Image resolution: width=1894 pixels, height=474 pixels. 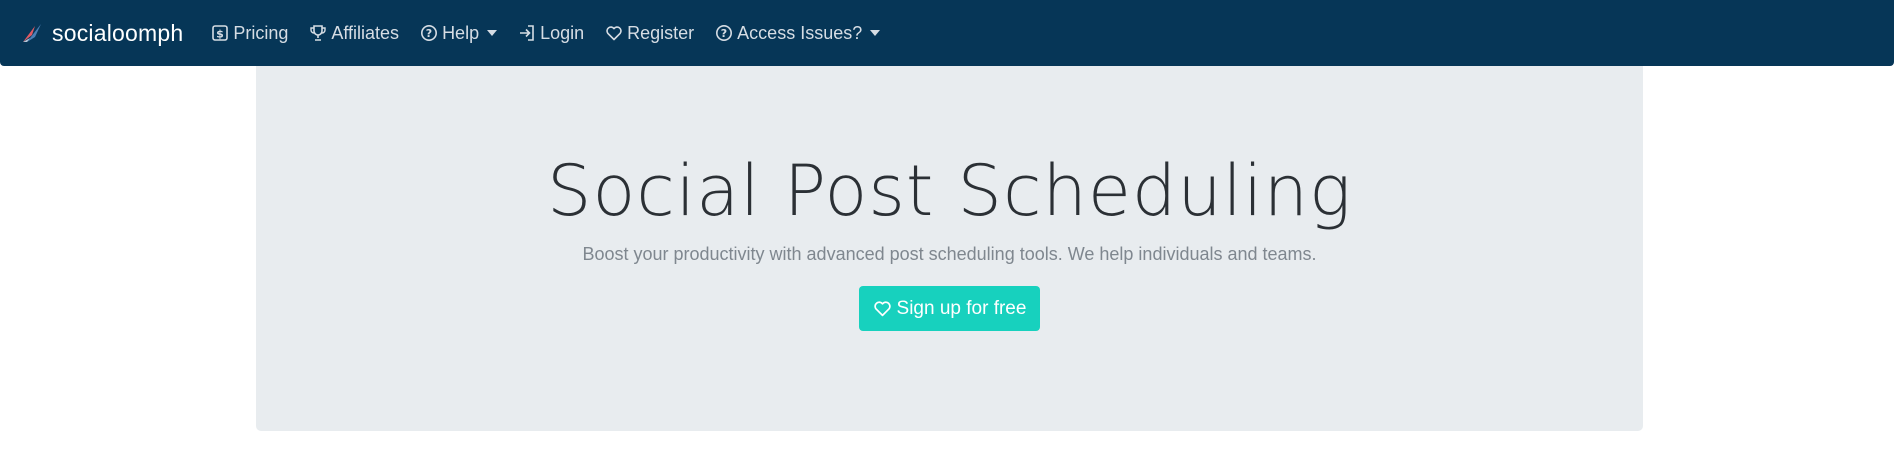 I want to click on sign-in-icon, so click(x=527, y=33).